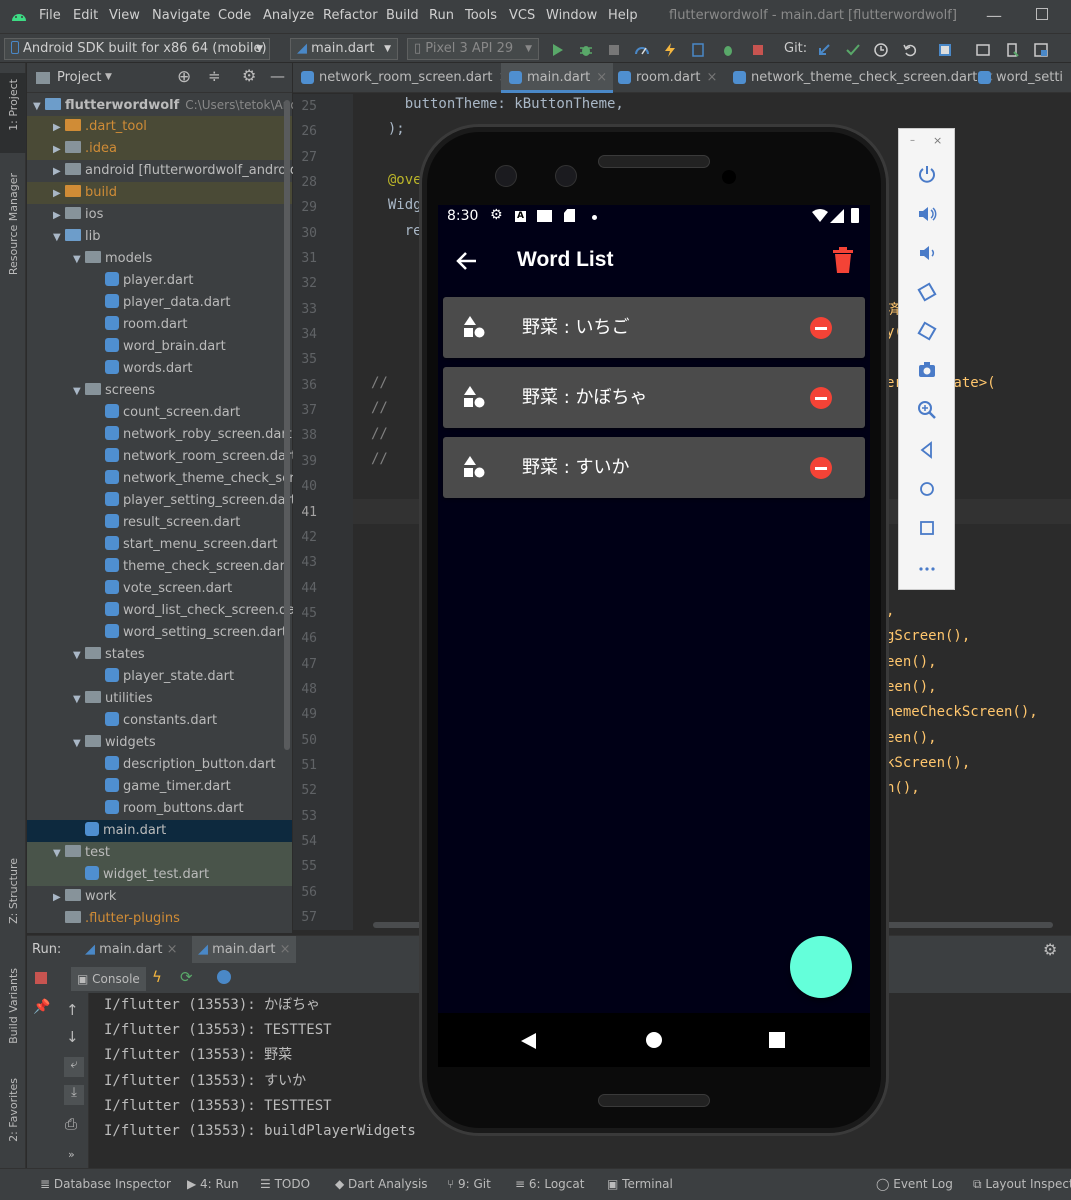 The width and height of the screenshot is (1071, 1200). What do you see at coordinates (159, 897) in the screenshot?
I see `tree-item: ▶ work` at bounding box center [159, 897].